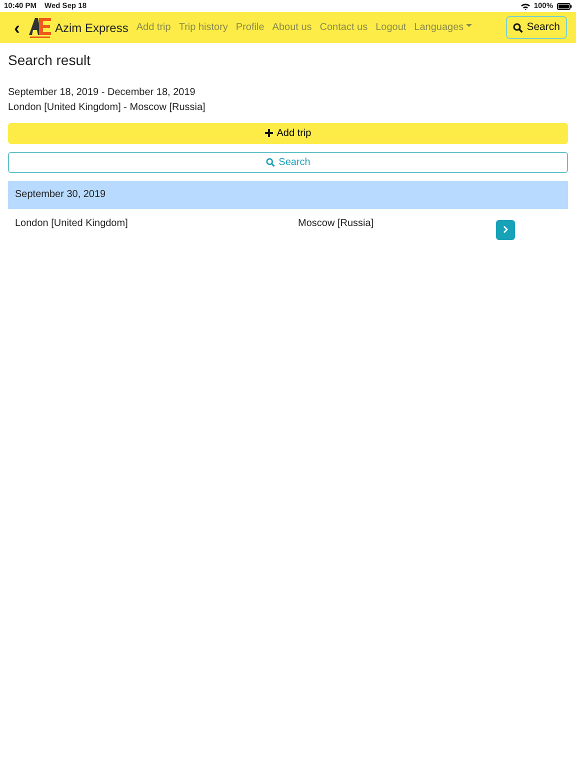 The image size is (576, 768). What do you see at coordinates (107, 107) in the screenshot?
I see `route-text: London [United Kingdom] - Moscow [Russia]` at bounding box center [107, 107].